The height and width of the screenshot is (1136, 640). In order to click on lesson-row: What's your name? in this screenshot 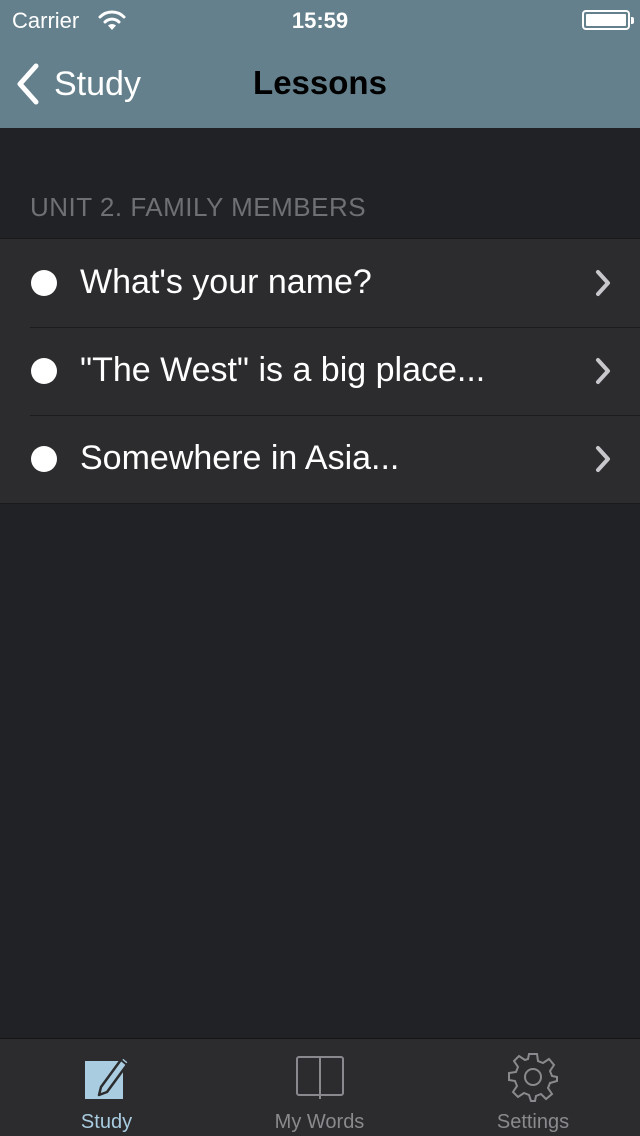, I will do `click(320, 283)`.